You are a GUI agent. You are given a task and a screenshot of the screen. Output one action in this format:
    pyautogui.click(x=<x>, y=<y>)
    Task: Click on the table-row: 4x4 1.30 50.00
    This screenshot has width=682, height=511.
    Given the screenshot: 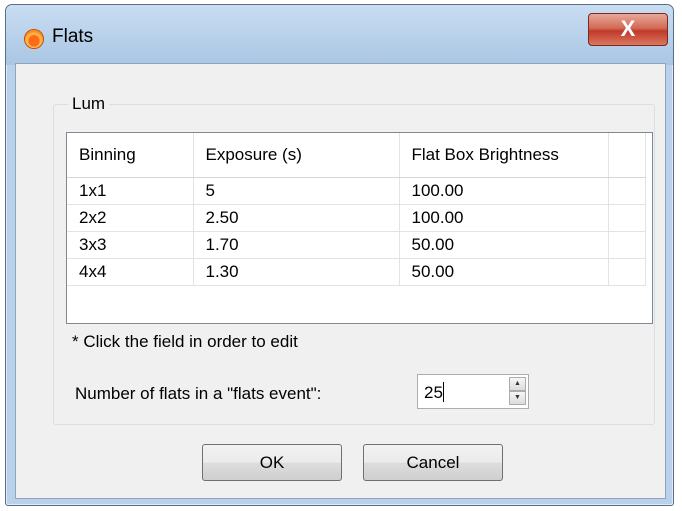 What is the action you would take?
    pyautogui.click(x=356, y=272)
    